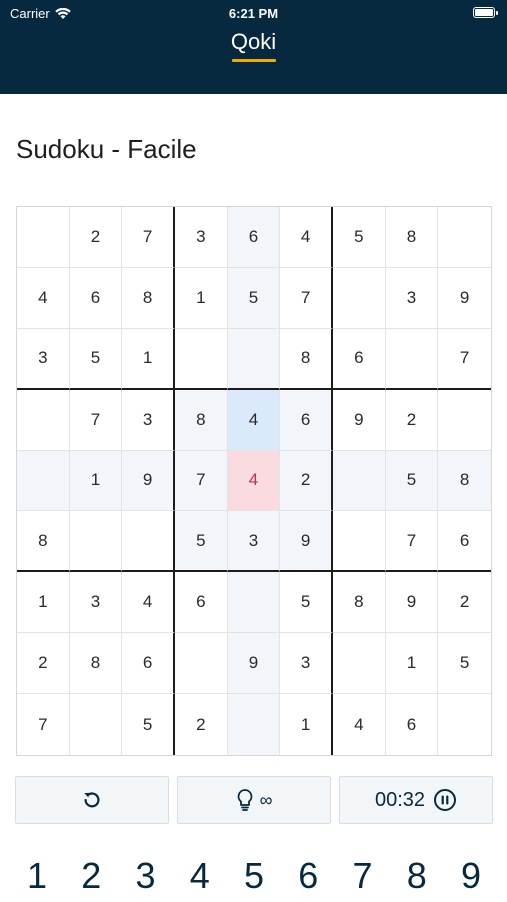  I want to click on board-cell-r5-c7, so click(359, 481).